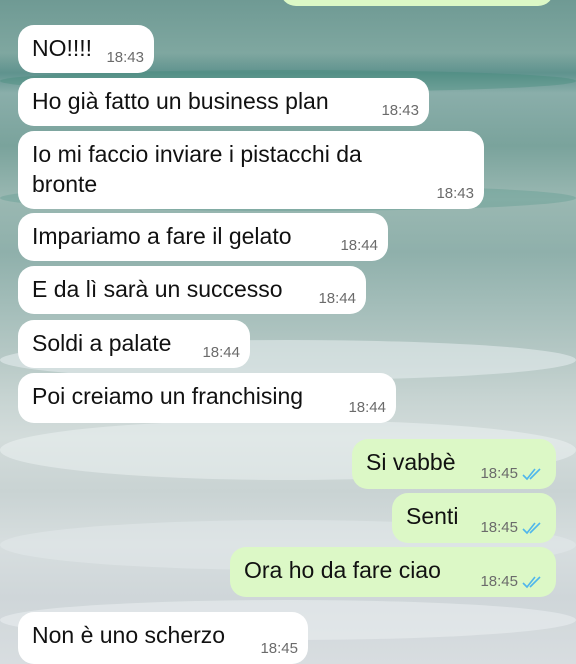 This screenshot has width=576, height=664. What do you see at coordinates (129, 635) in the screenshot?
I see `message-text: Non è uno scherzo` at bounding box center [129, 635].